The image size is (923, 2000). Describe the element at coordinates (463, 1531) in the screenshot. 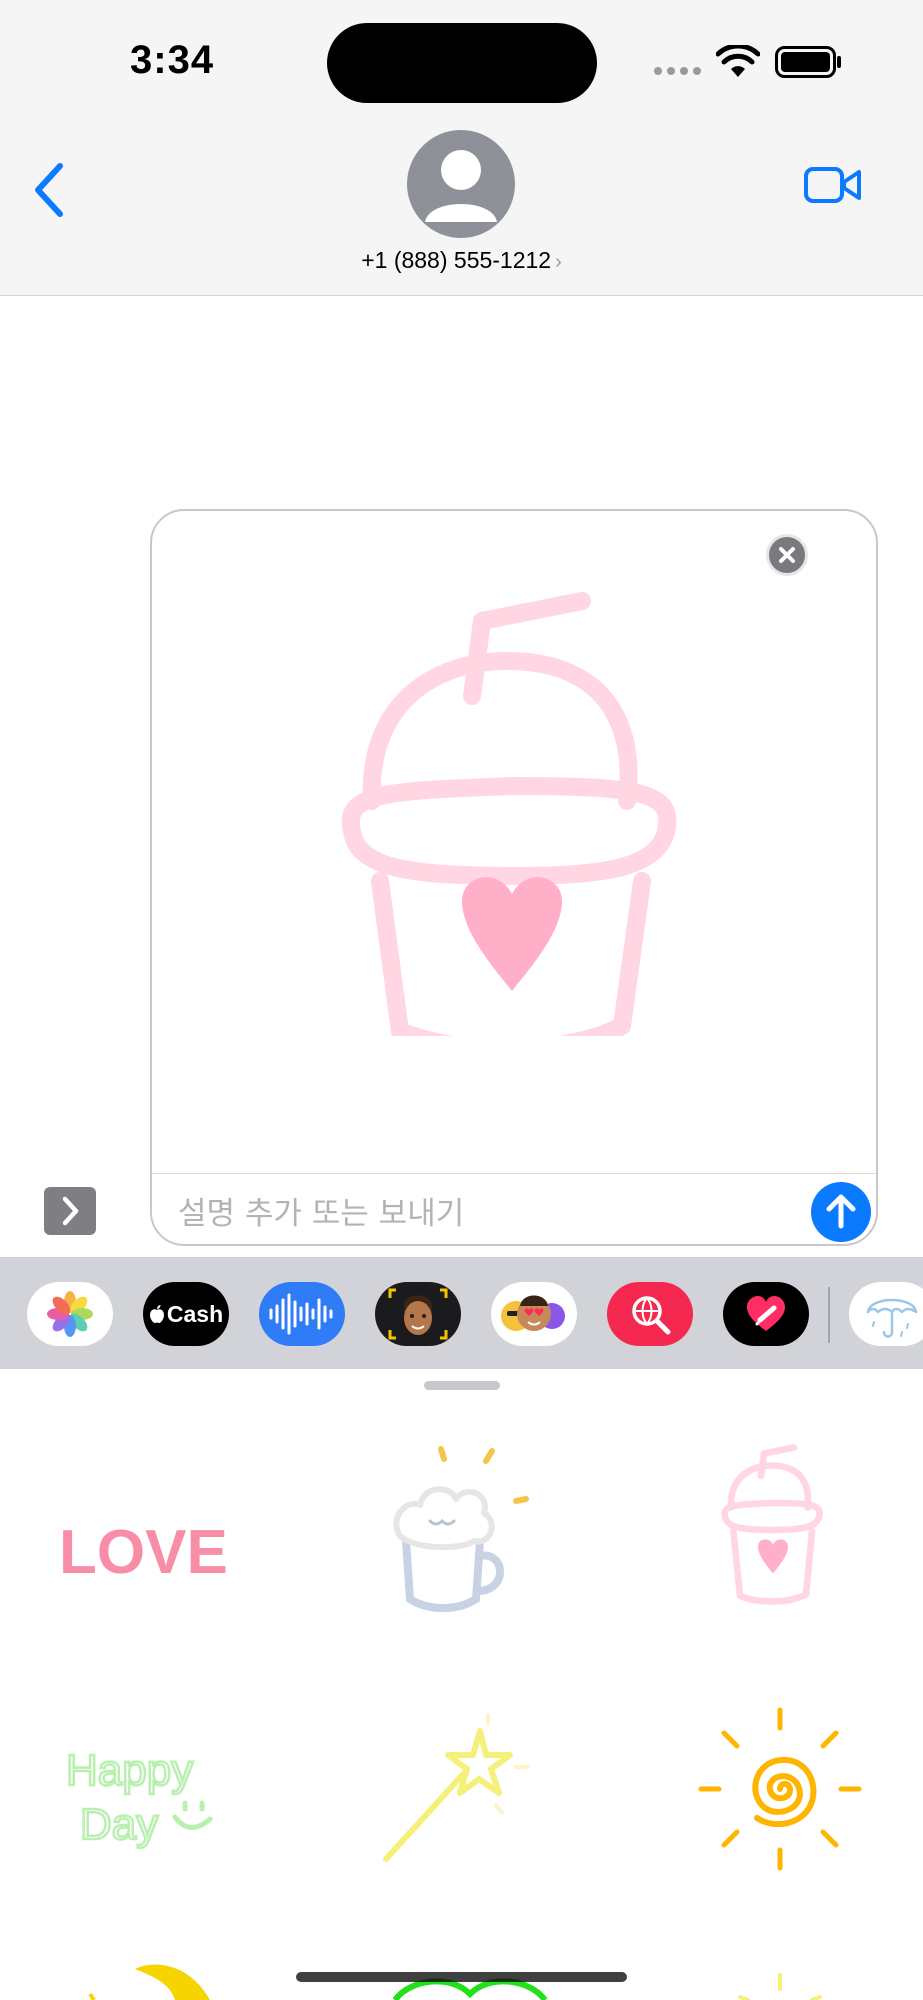

I see `sticker-beer-mug` at that location.